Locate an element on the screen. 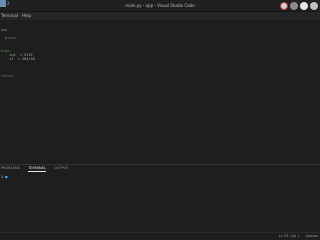 Image resolution: width=320 pixels, height=240 pixels. system-tray is located at coordinates (299, 6).